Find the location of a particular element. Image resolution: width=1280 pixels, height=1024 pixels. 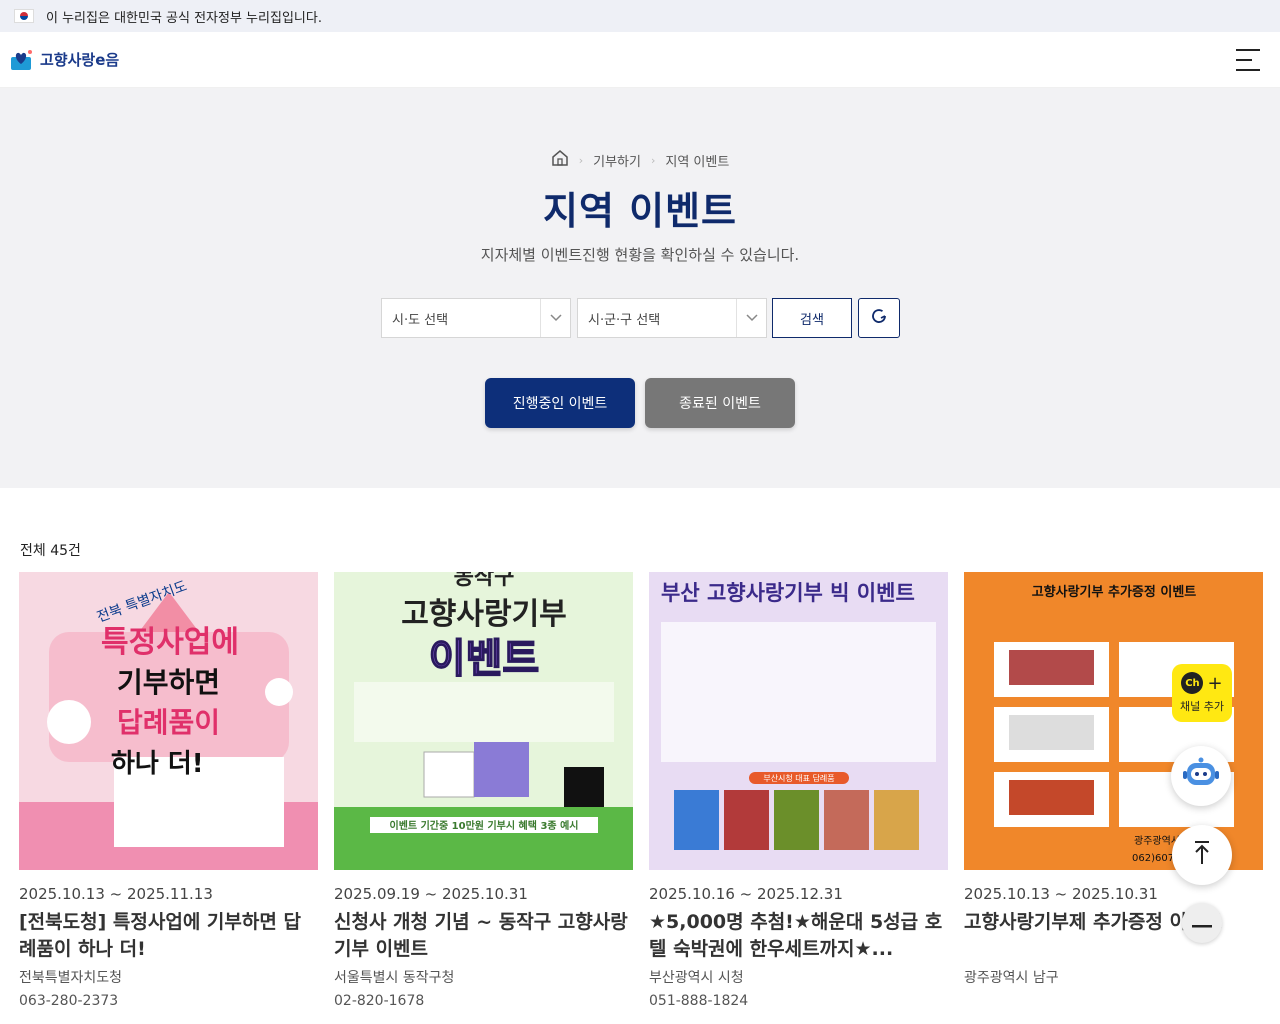

minimize-button is located at coordinates (1202, 923).